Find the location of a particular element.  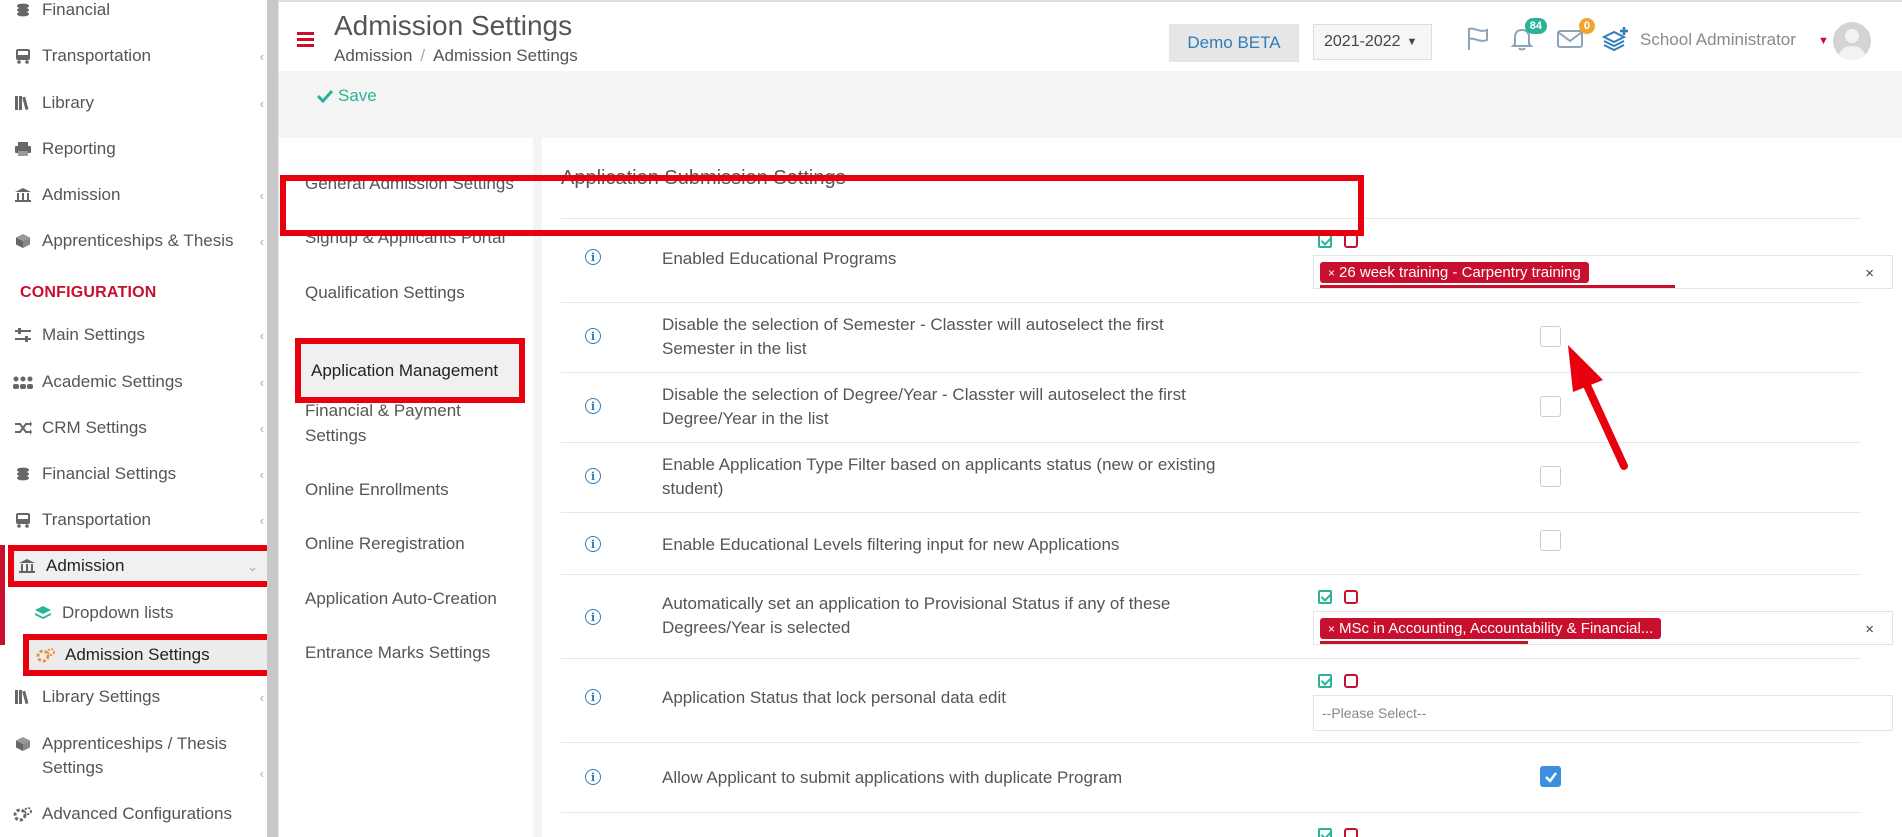

tag-label: 26 week training - Carpentry training is located at coordinates (1460, 272).